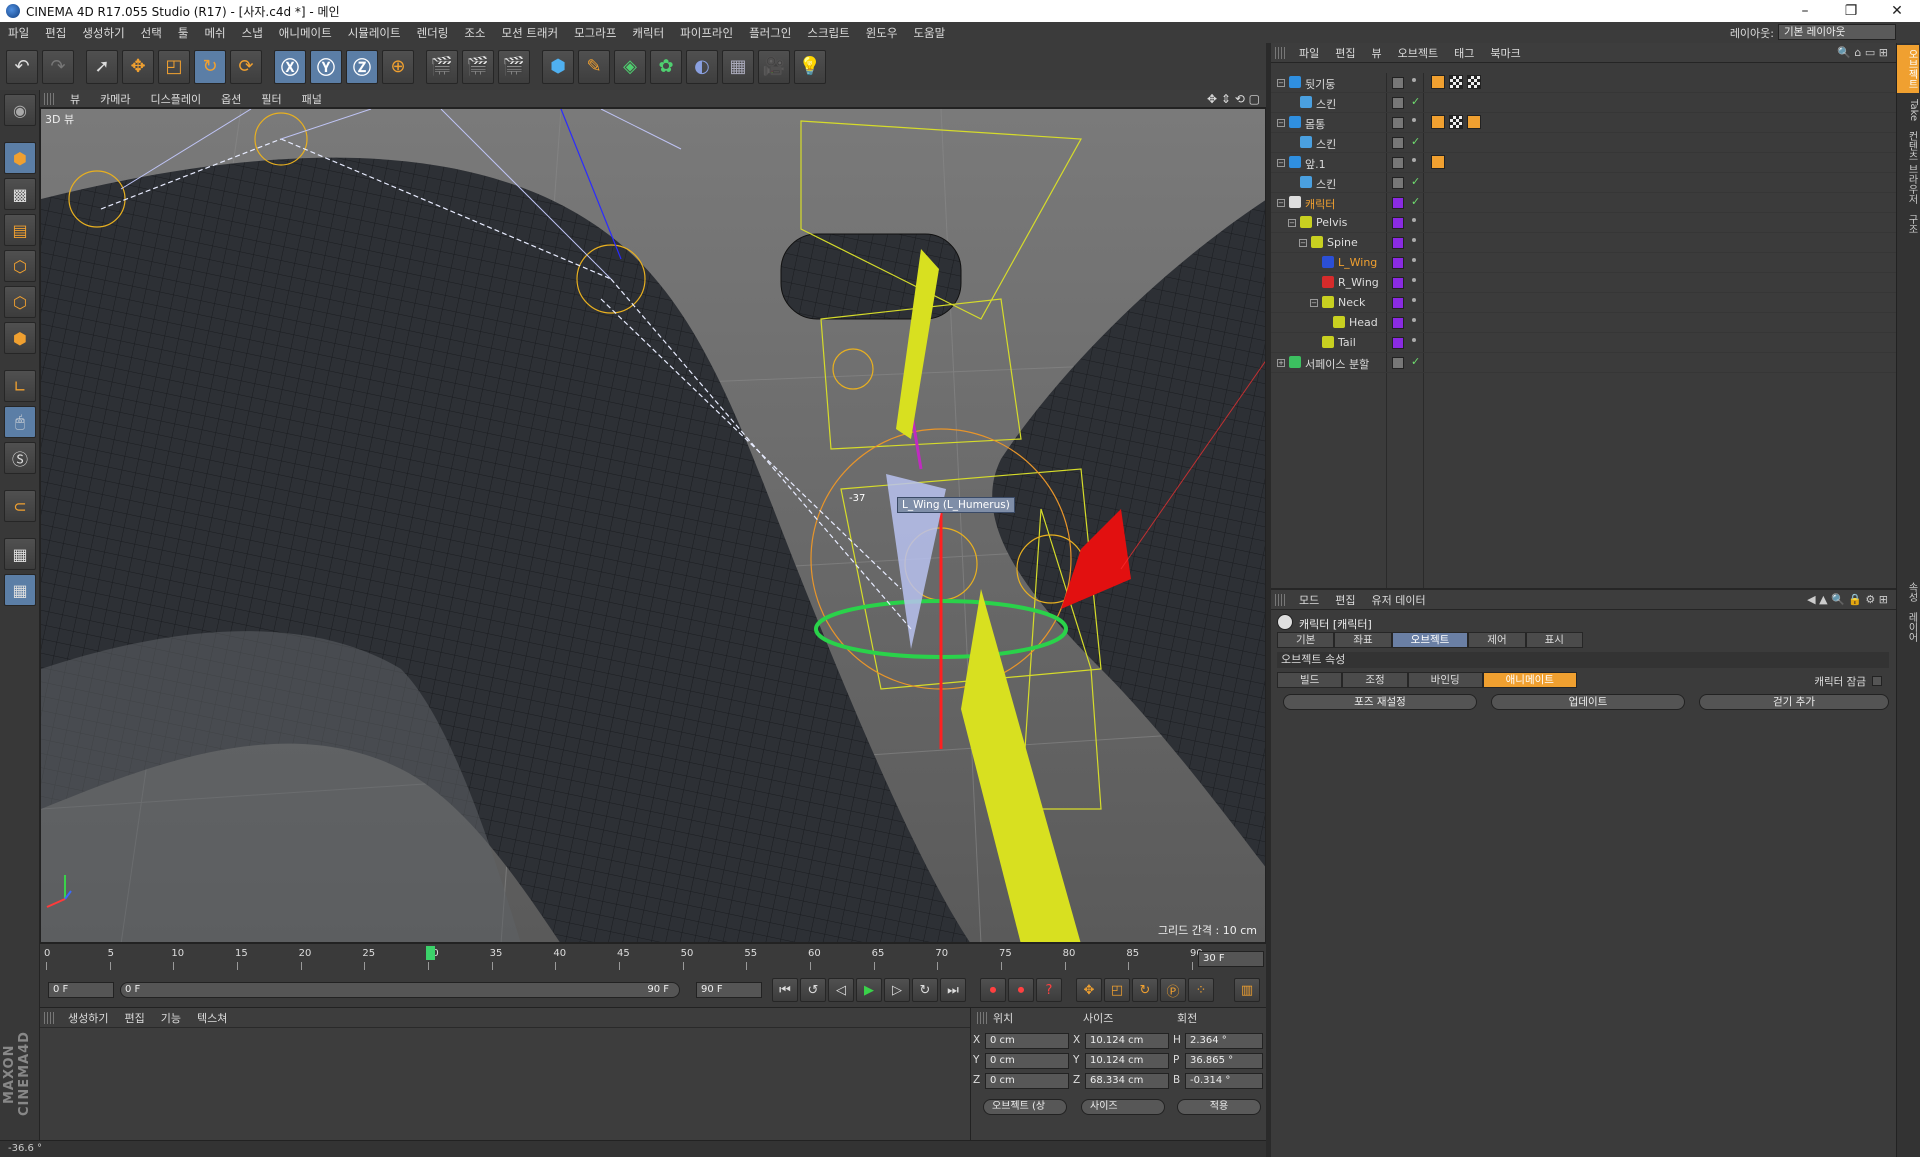 The height and width of the screenshot is (1157, 1920). I want to click on am-header-icons: ◀ ▲ 🔍 🔒 ⚙ ⊞, so click(1847, 599).